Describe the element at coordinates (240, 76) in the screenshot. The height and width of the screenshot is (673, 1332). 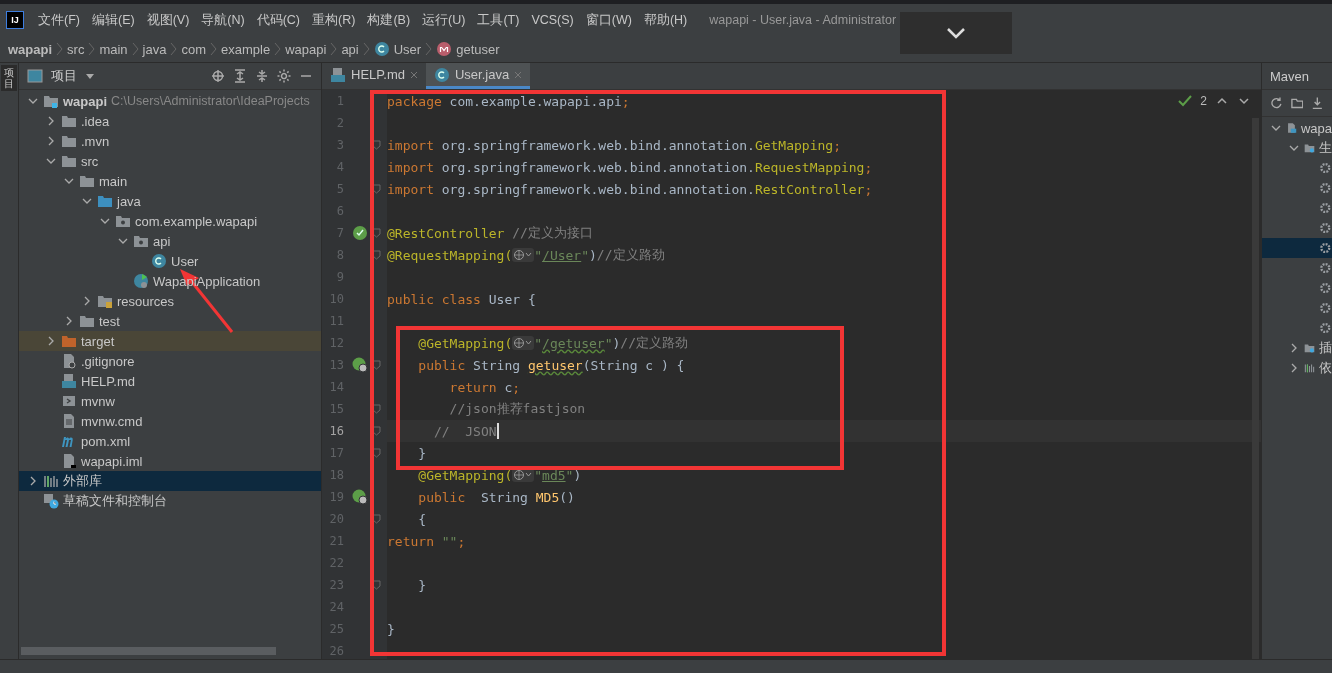
I see `expand-all-icon` at that location.